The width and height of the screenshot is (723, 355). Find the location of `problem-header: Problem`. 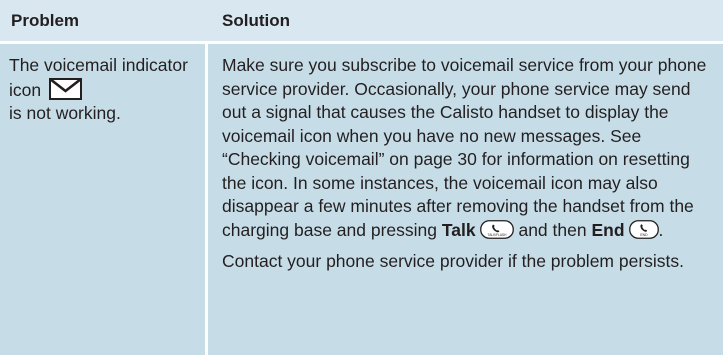

problem-header: Problem is located at coordinates (45, 20).